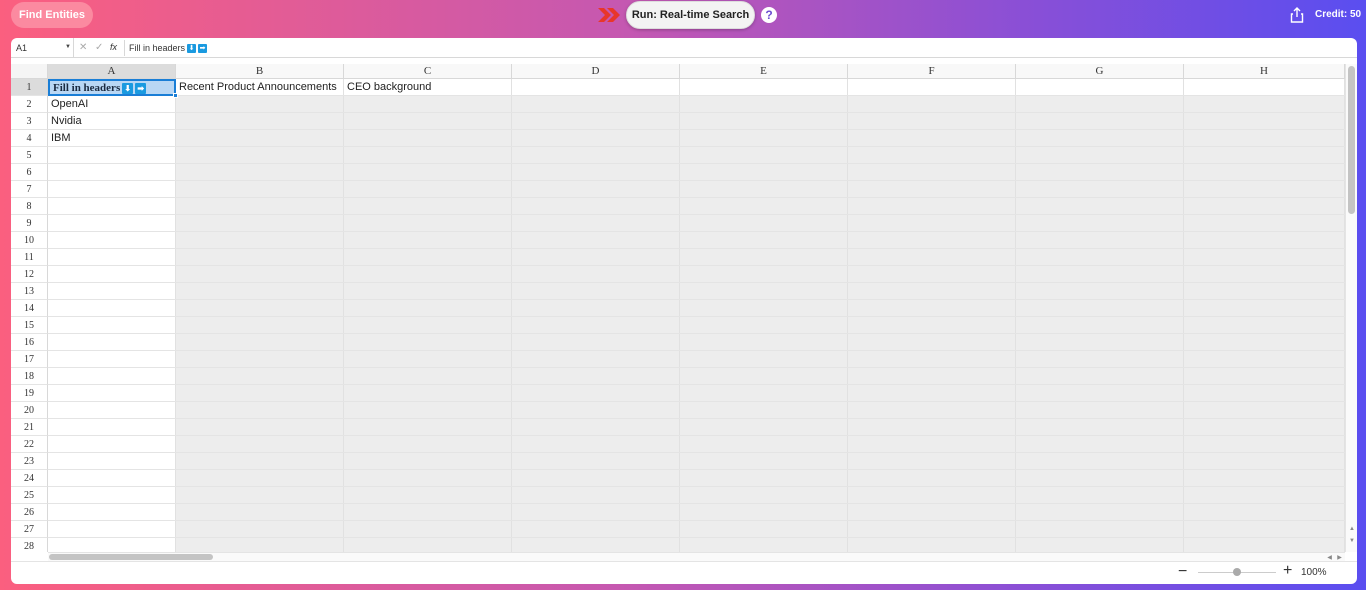 This screenshot has width=1366, height=590. I want to click on horizontal-scroll-thumb, so click(131, 557).